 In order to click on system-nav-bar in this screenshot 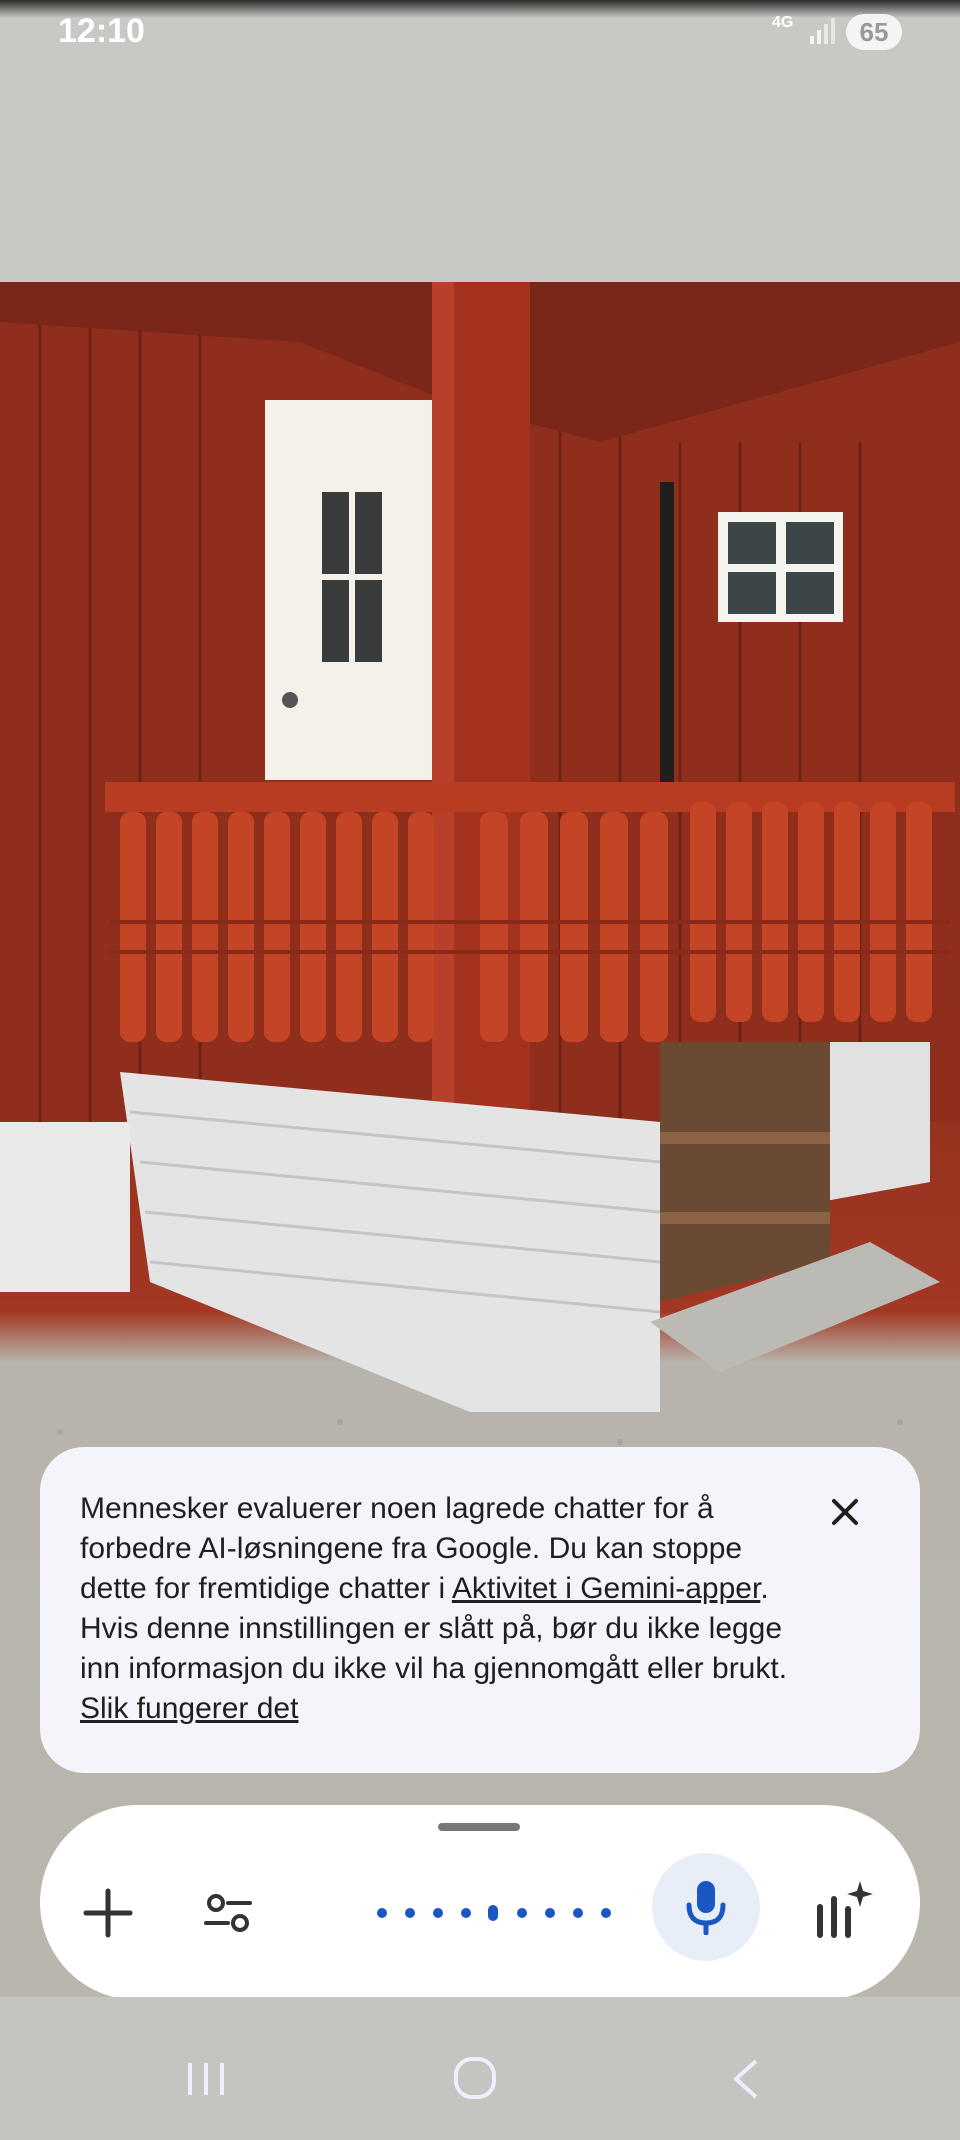, I will do `click(480, 2068)`.